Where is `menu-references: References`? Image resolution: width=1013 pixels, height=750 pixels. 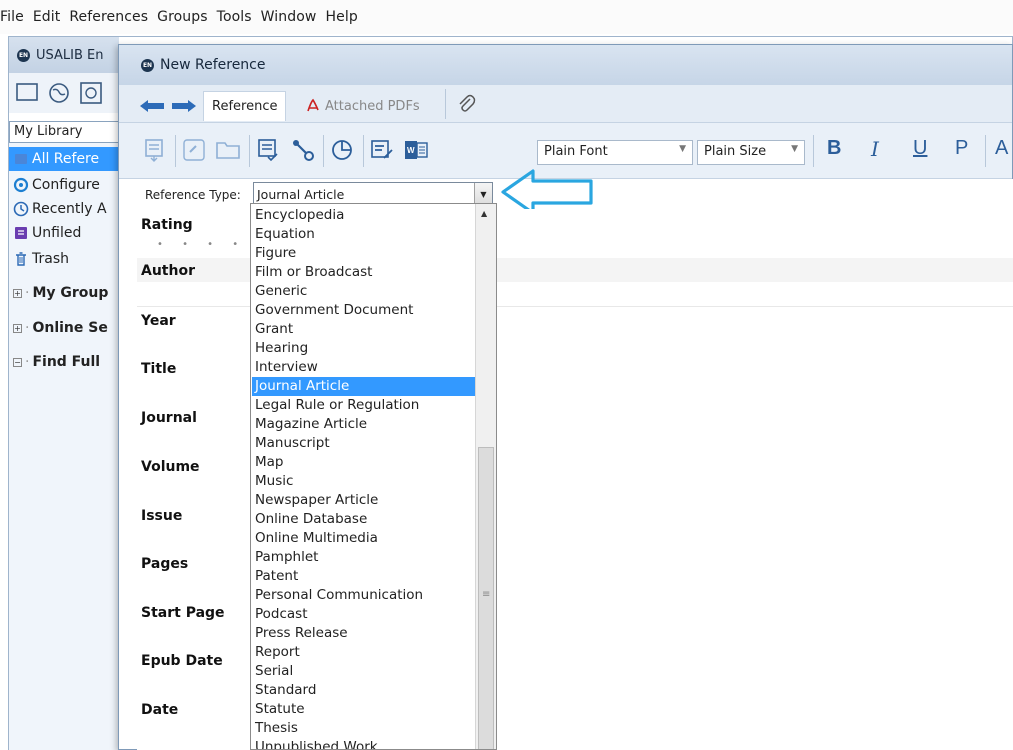
menu-references: References is located at coordinates (108, 17).